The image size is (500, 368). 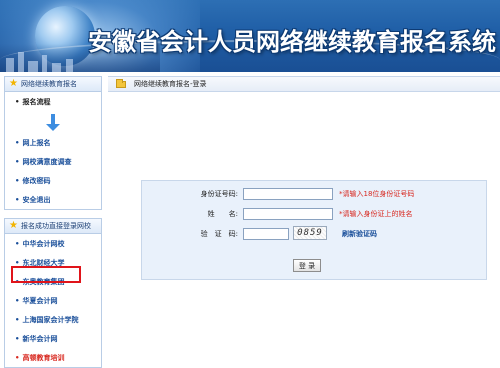 I want to click on sidebar-item-label: 中华会计网校, so click(x=43, y=243).